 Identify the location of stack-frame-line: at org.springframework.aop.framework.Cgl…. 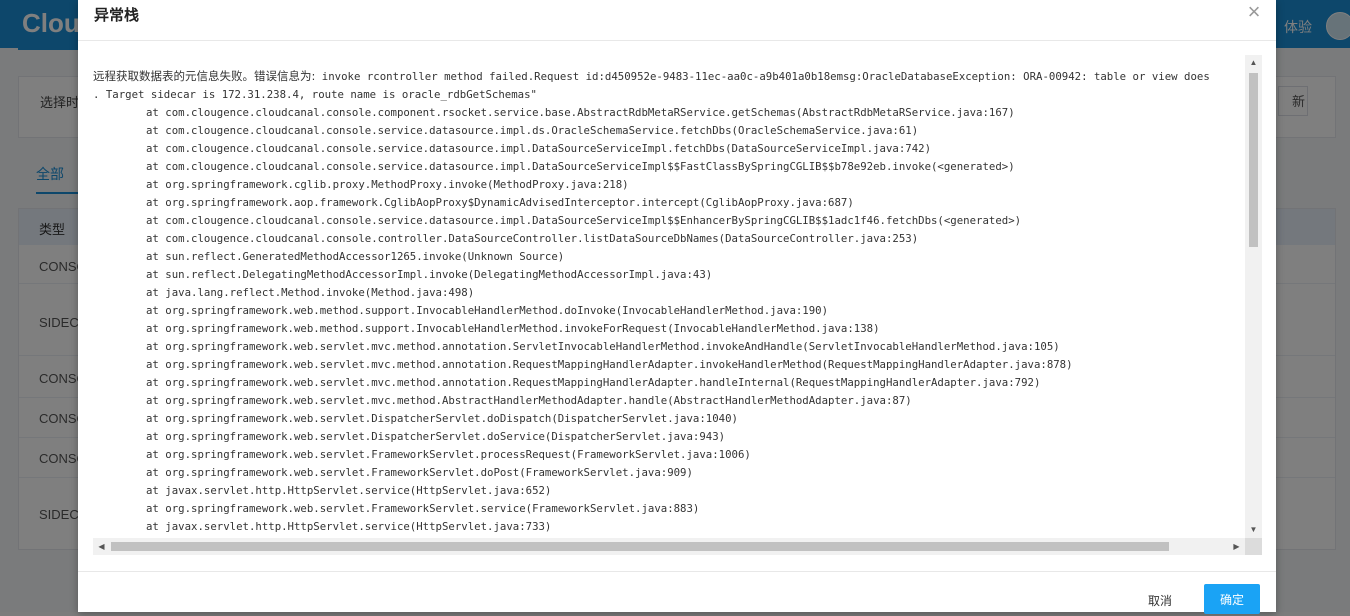
(500, 202).